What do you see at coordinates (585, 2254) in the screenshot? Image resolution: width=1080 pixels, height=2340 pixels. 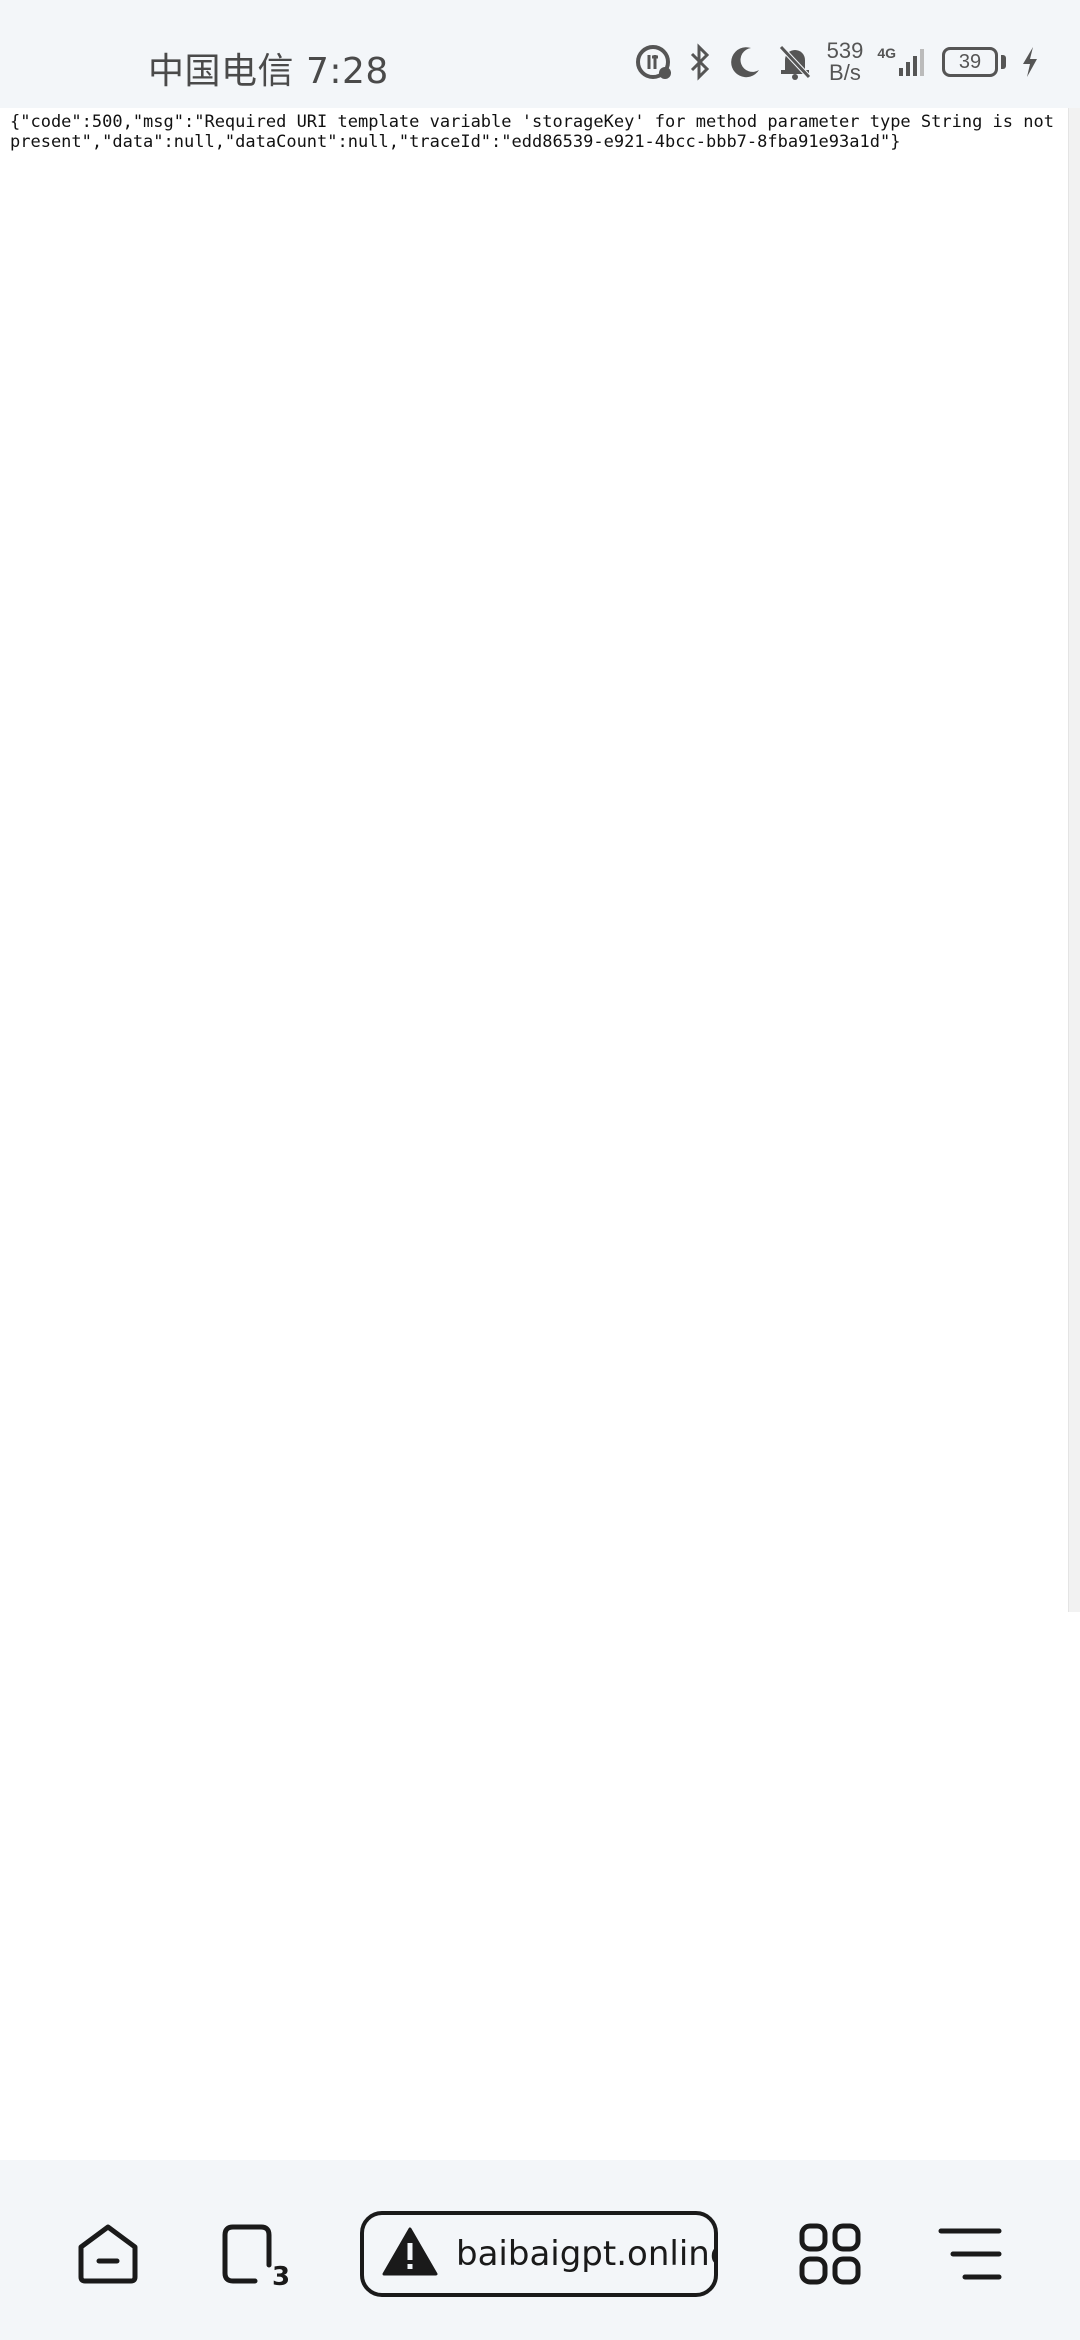 I see `url-text: baibaigpt.online` at bounding box center [585, 2254].